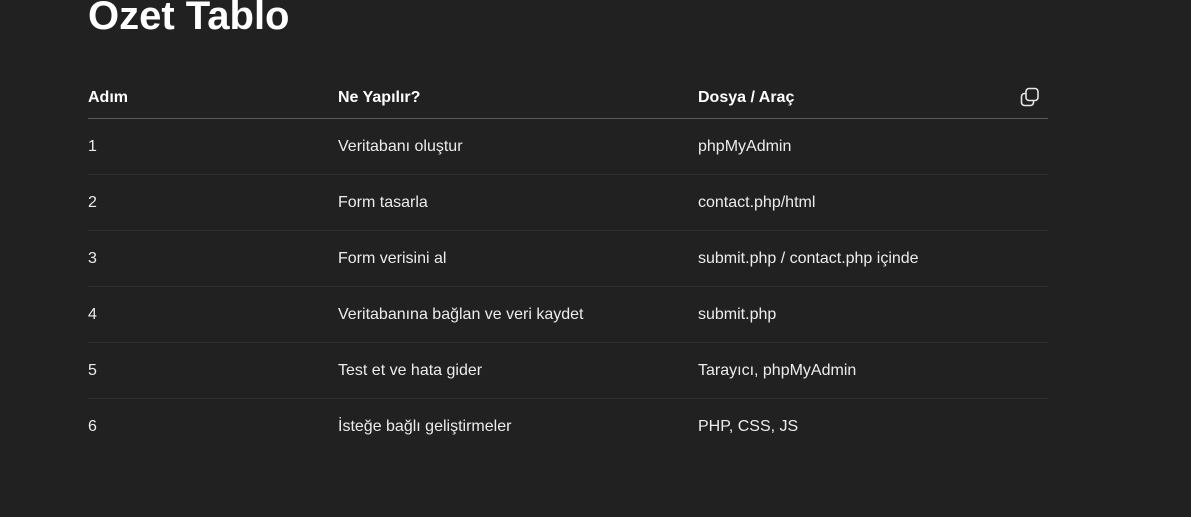 The width and height of the screenshot is (1191, 517). What do you see at coordinates (518, 258) in the screenshot?
I see `cell-what: Form verisini al` at bounding box center [518, 258].